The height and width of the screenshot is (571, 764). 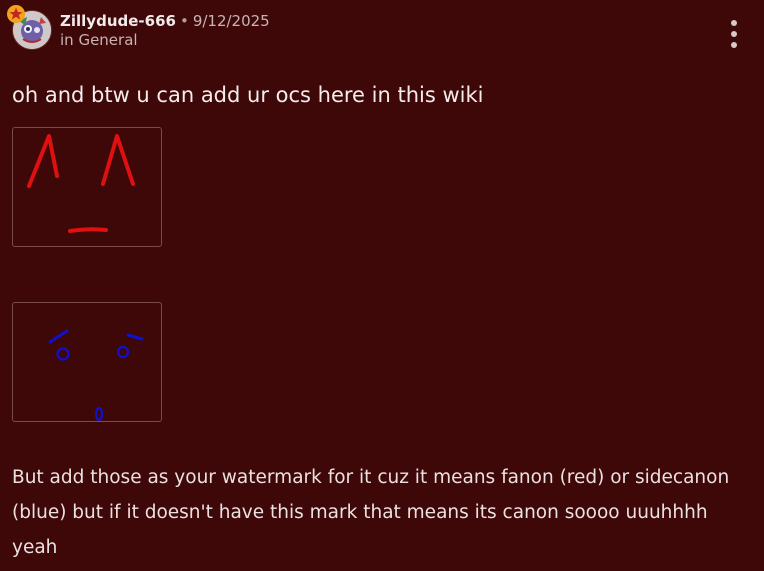 What do you see at coordinates (118, 21) in the screenshot?
I see `username-link: Zillydude-666` at bounding box center [118, 21].